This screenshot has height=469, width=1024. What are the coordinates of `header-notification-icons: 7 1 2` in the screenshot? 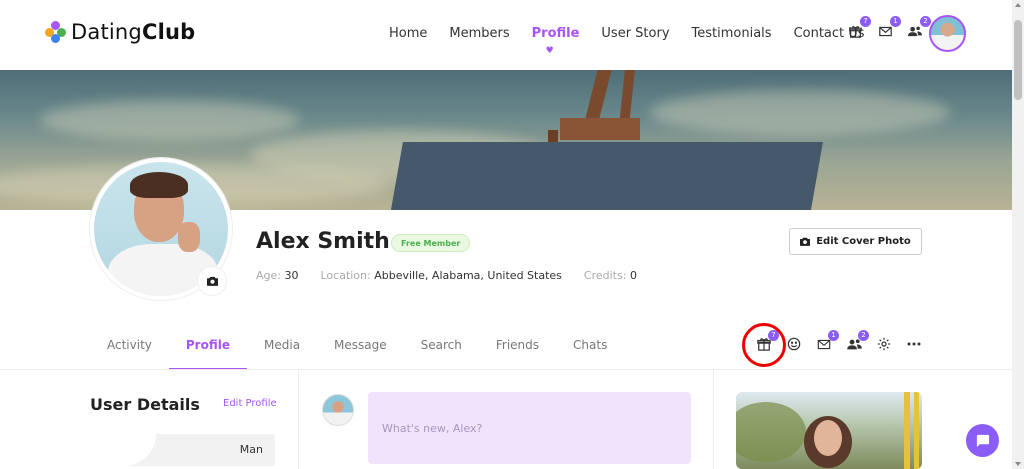 It's located at (891, 28).